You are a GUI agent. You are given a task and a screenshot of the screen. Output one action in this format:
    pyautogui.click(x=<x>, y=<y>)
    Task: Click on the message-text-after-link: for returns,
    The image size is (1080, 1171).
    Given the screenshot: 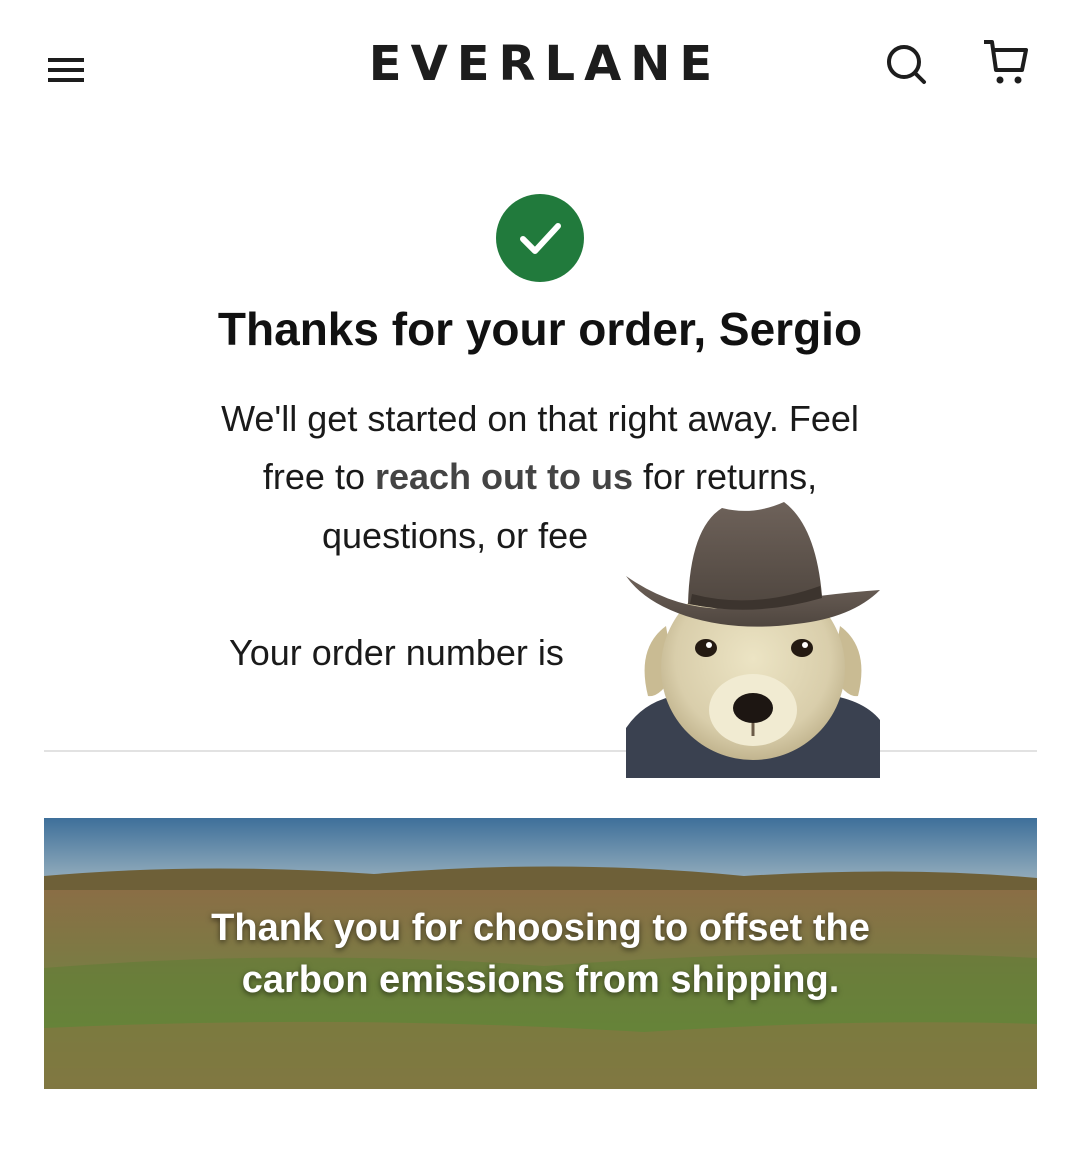 What is the action you would take?
    pyautogui.click(x=725, y=476)
    